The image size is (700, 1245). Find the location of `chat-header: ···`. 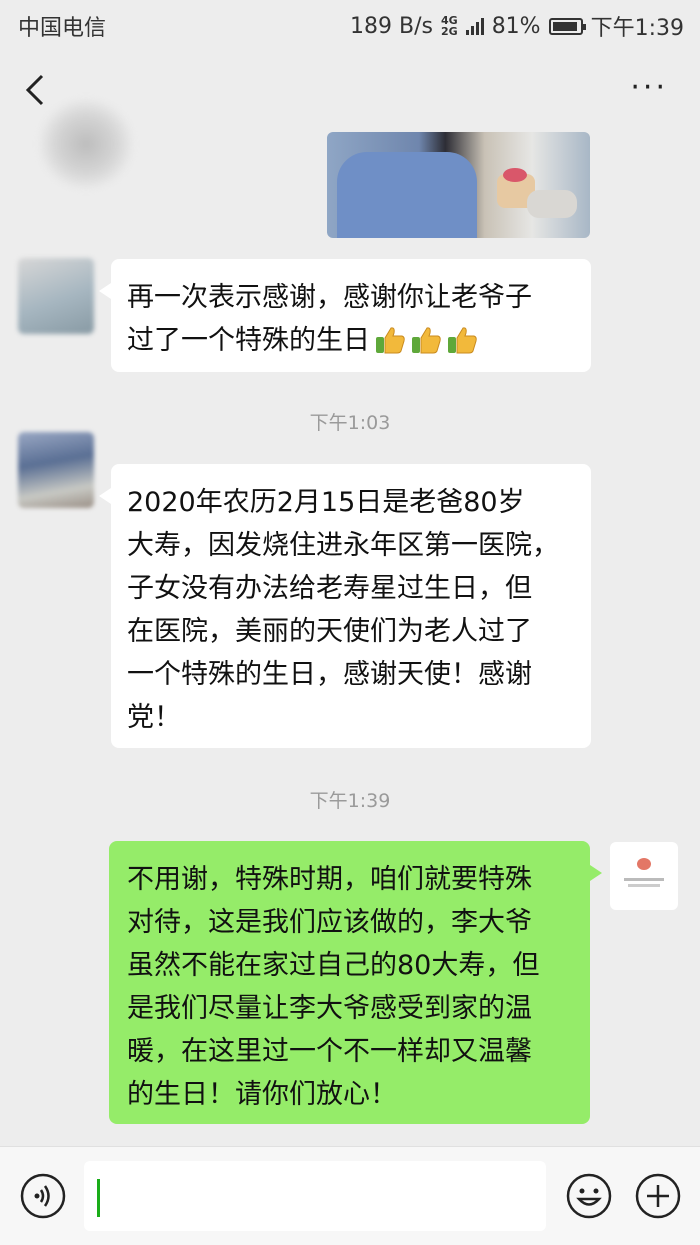

chat-header: ··· is located at coordinates (350, 119).